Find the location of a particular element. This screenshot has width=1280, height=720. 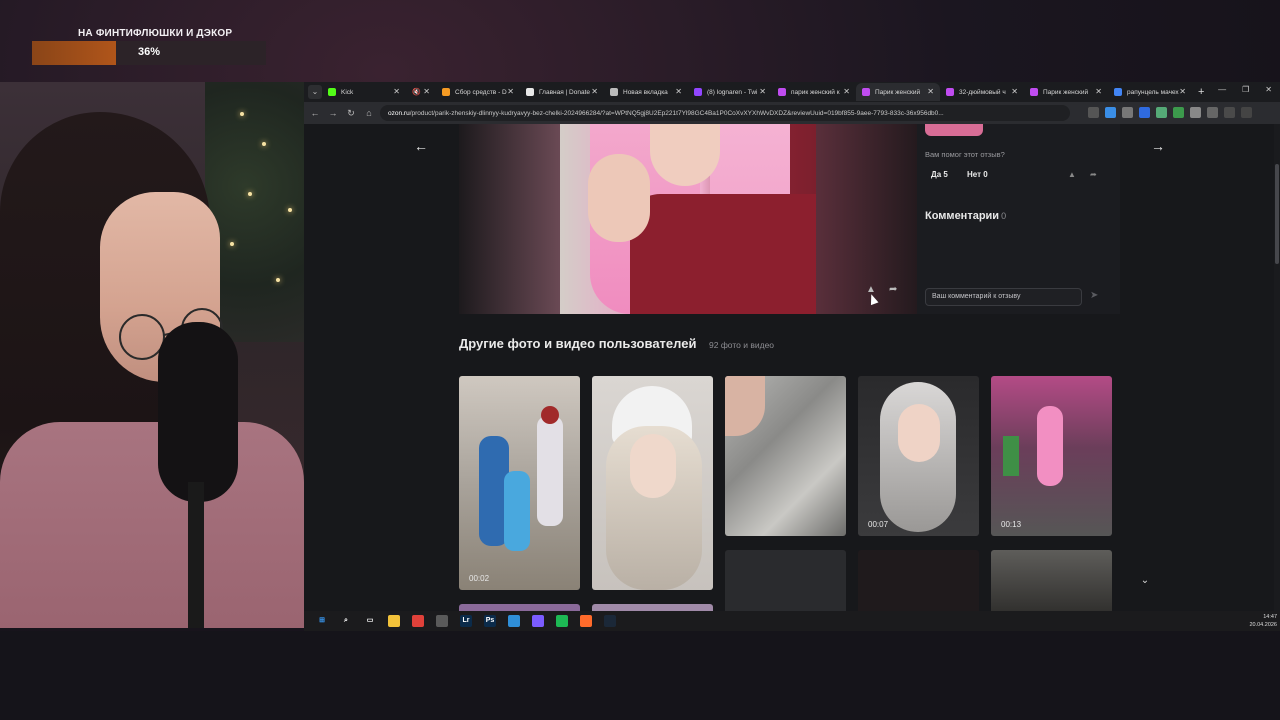

gallery-item: 00:07 is located at coordinates (918, 456).